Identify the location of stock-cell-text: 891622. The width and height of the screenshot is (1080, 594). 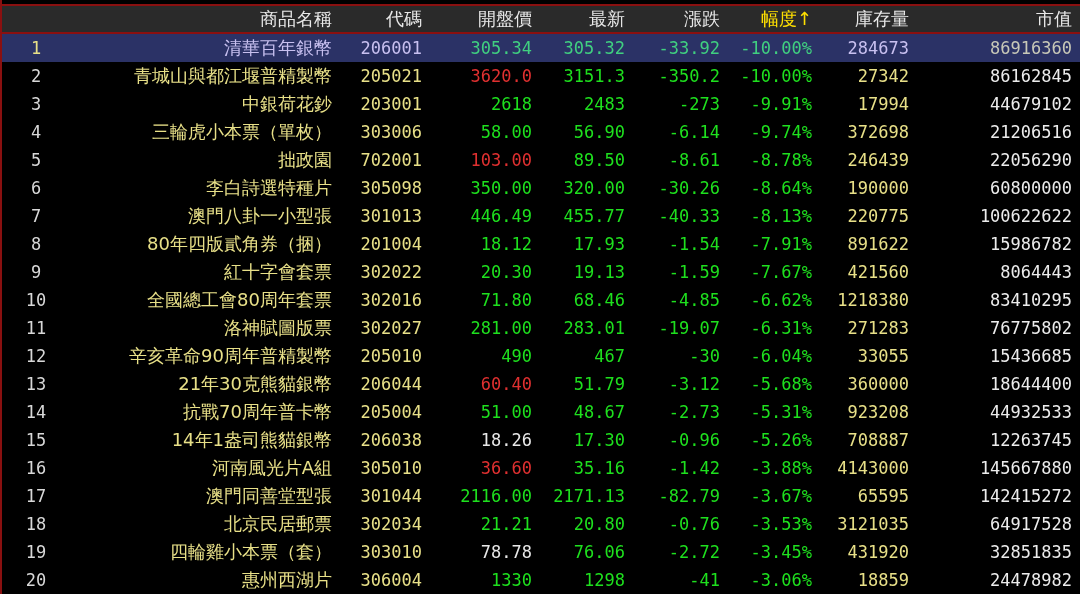
(877, 244).